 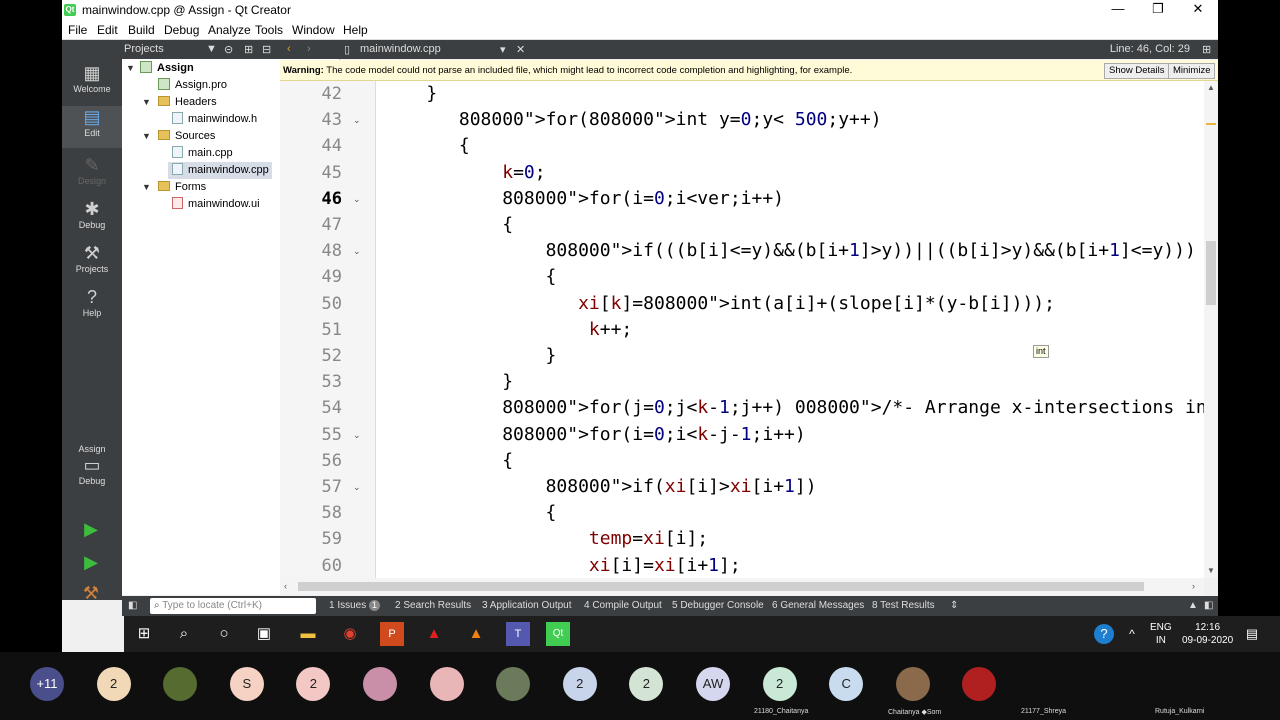 I want to click on code-line: 49 {, so click(x=749, y=277).